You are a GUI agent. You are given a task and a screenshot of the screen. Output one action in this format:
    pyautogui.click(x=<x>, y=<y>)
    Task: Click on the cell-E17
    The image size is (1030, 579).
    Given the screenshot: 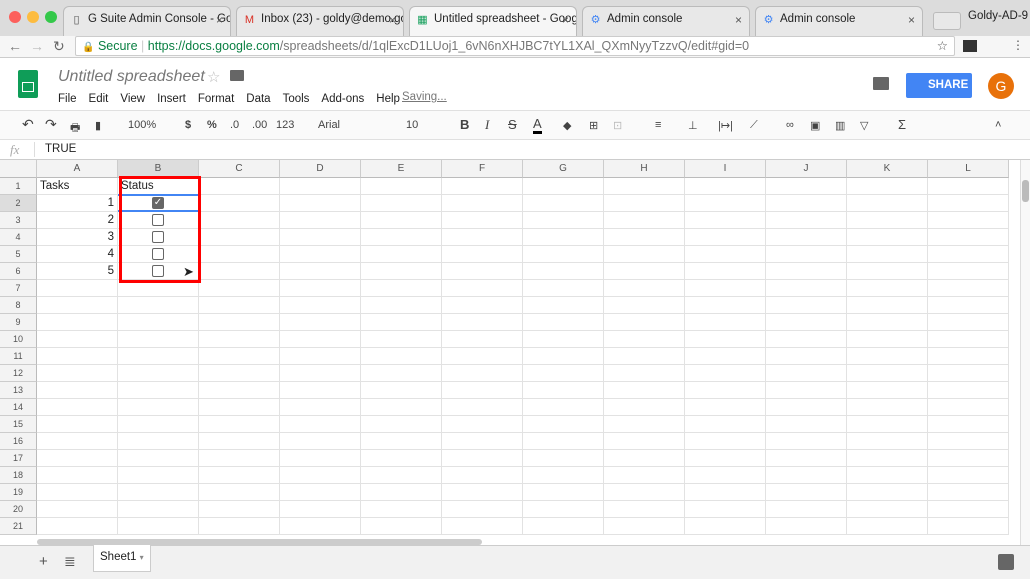 What is the action you would take?
    pyautogui.click(x=401, y=458)
    